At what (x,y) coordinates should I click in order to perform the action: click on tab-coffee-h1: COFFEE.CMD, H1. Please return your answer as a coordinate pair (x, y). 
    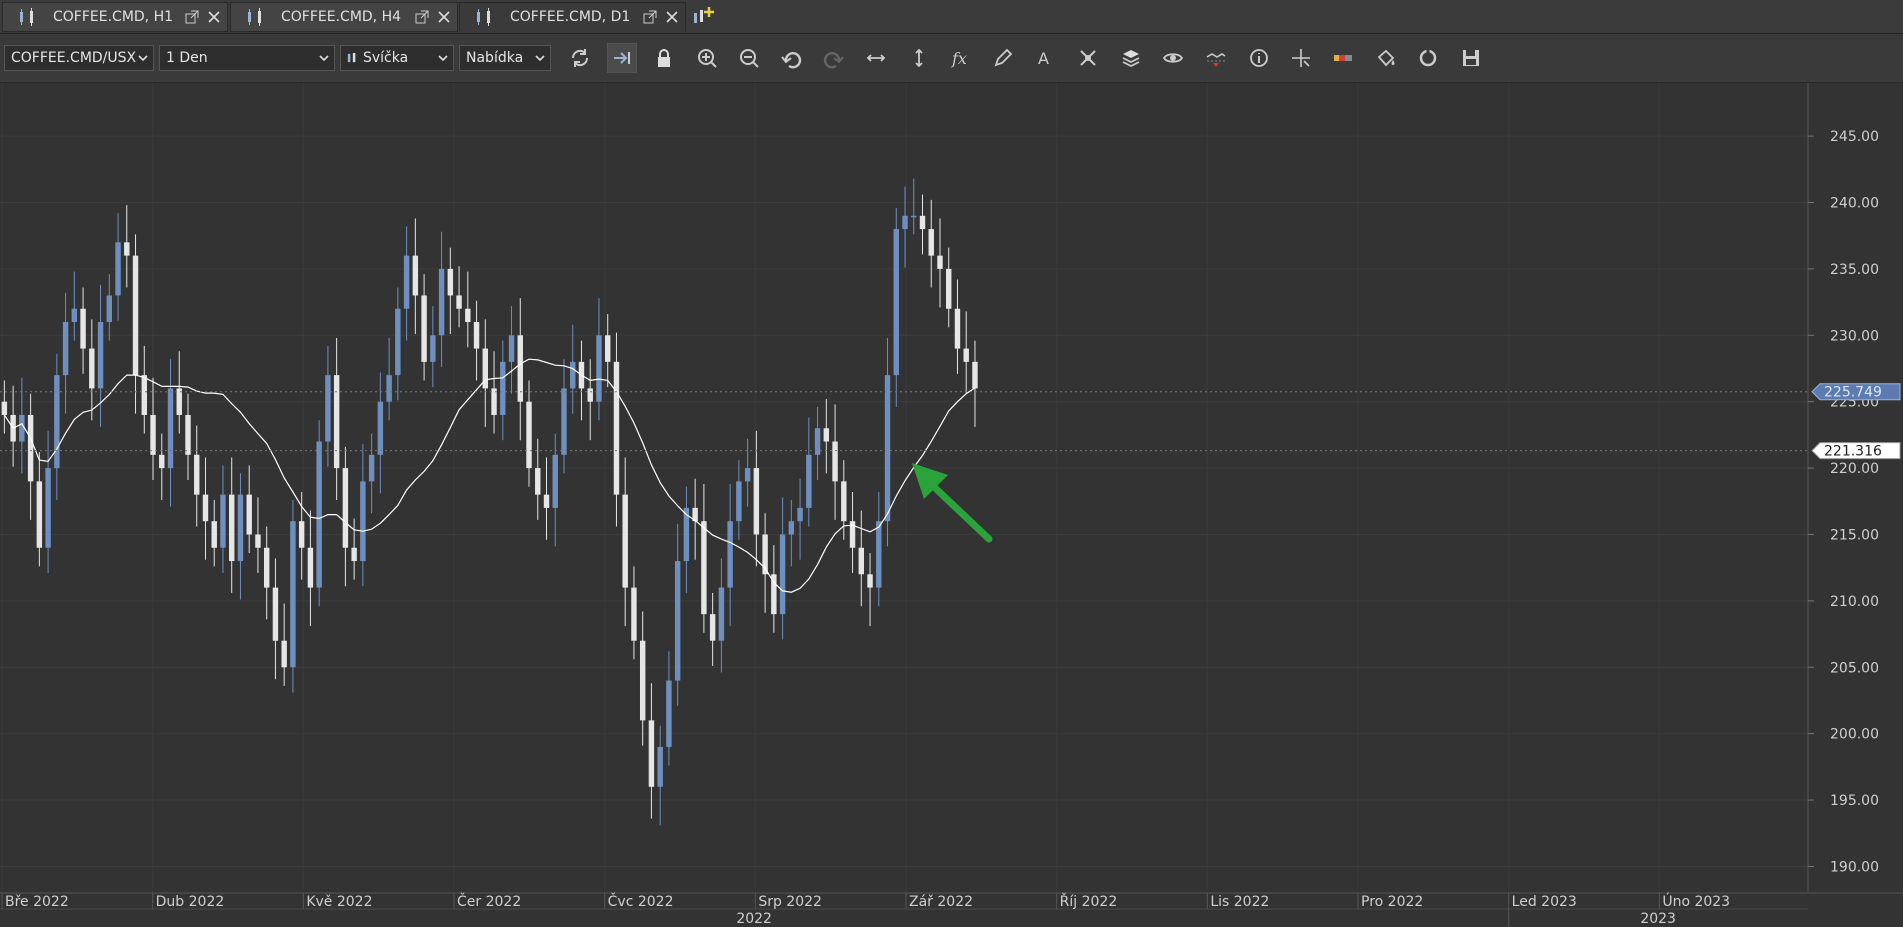
    Looking at the image, I should click on (115, 17).